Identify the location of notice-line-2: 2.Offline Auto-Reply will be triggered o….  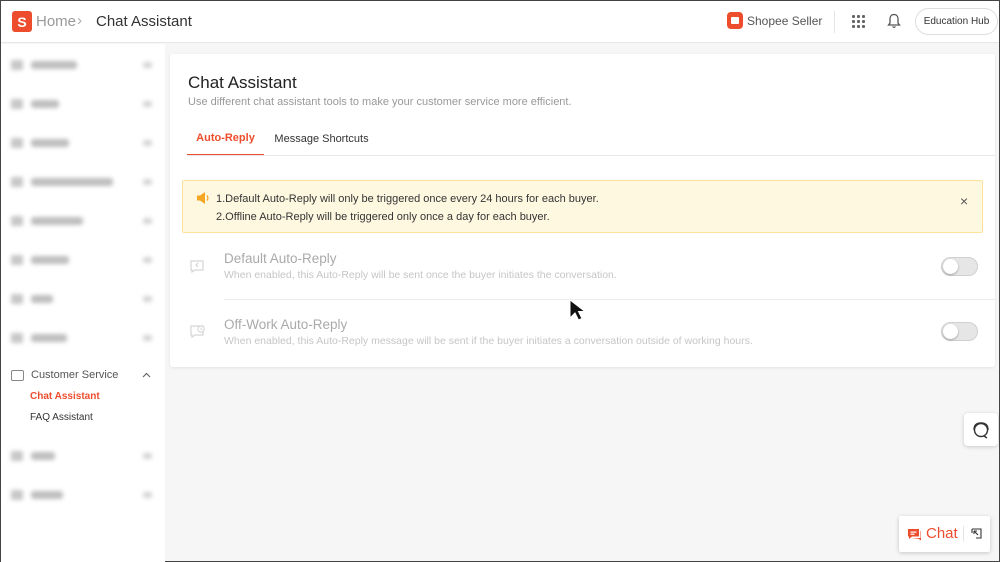
(383, 217).